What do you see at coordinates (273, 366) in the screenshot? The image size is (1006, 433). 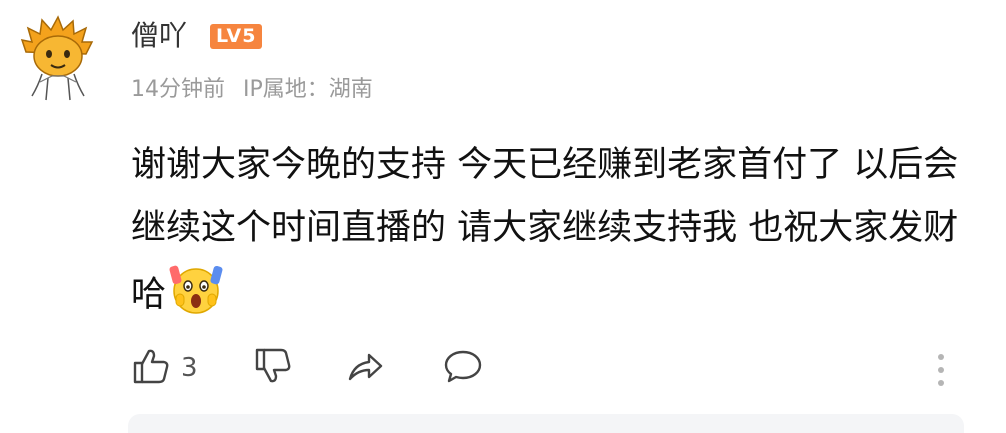 I see `thumbs-down-icon` at bounding box center [273, 366].